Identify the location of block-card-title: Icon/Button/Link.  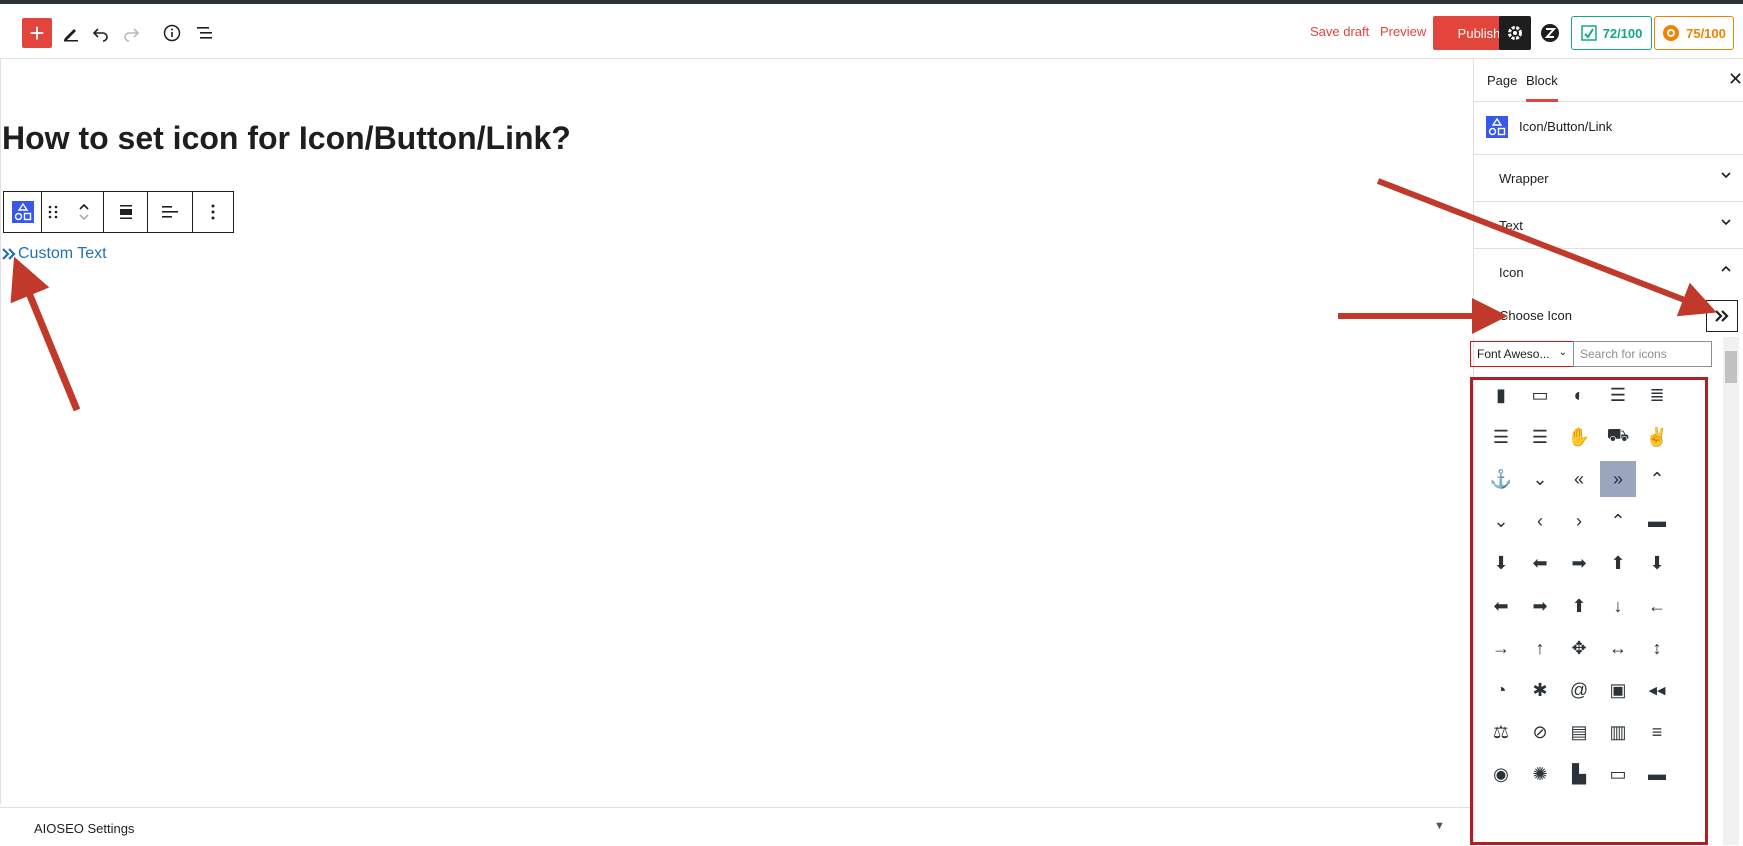
(1566, 126).